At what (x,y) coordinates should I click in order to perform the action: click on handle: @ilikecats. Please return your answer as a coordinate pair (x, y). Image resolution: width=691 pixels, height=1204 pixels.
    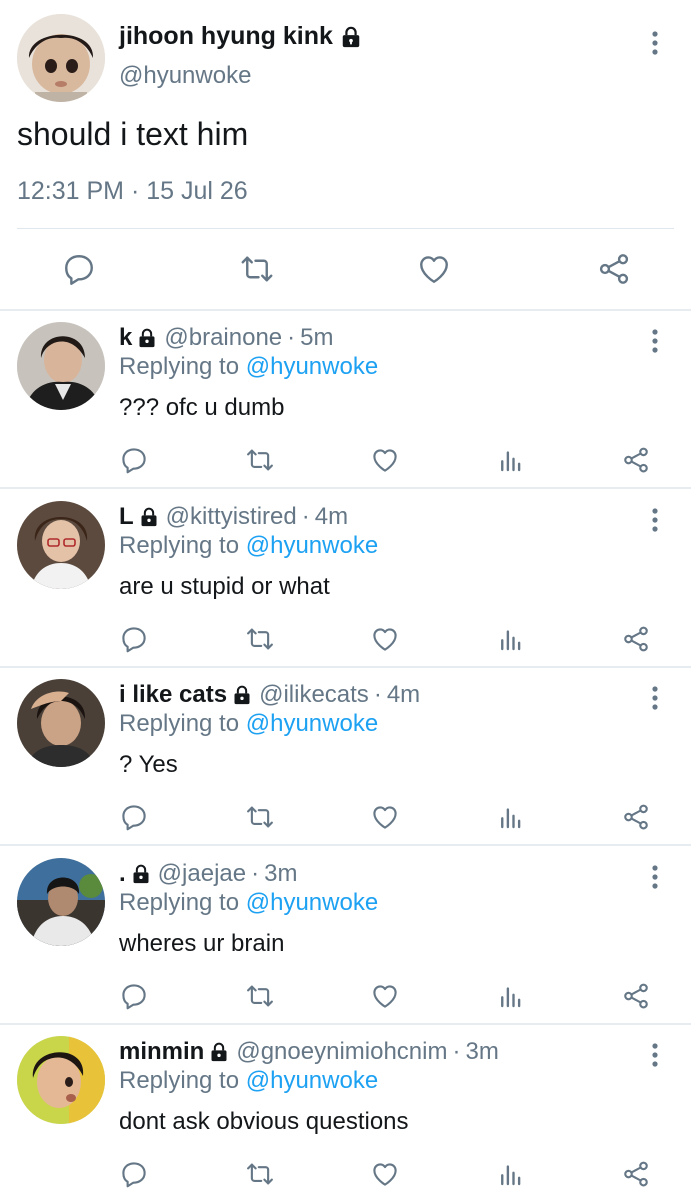
    Looking at the image, I should click on (314, 695).